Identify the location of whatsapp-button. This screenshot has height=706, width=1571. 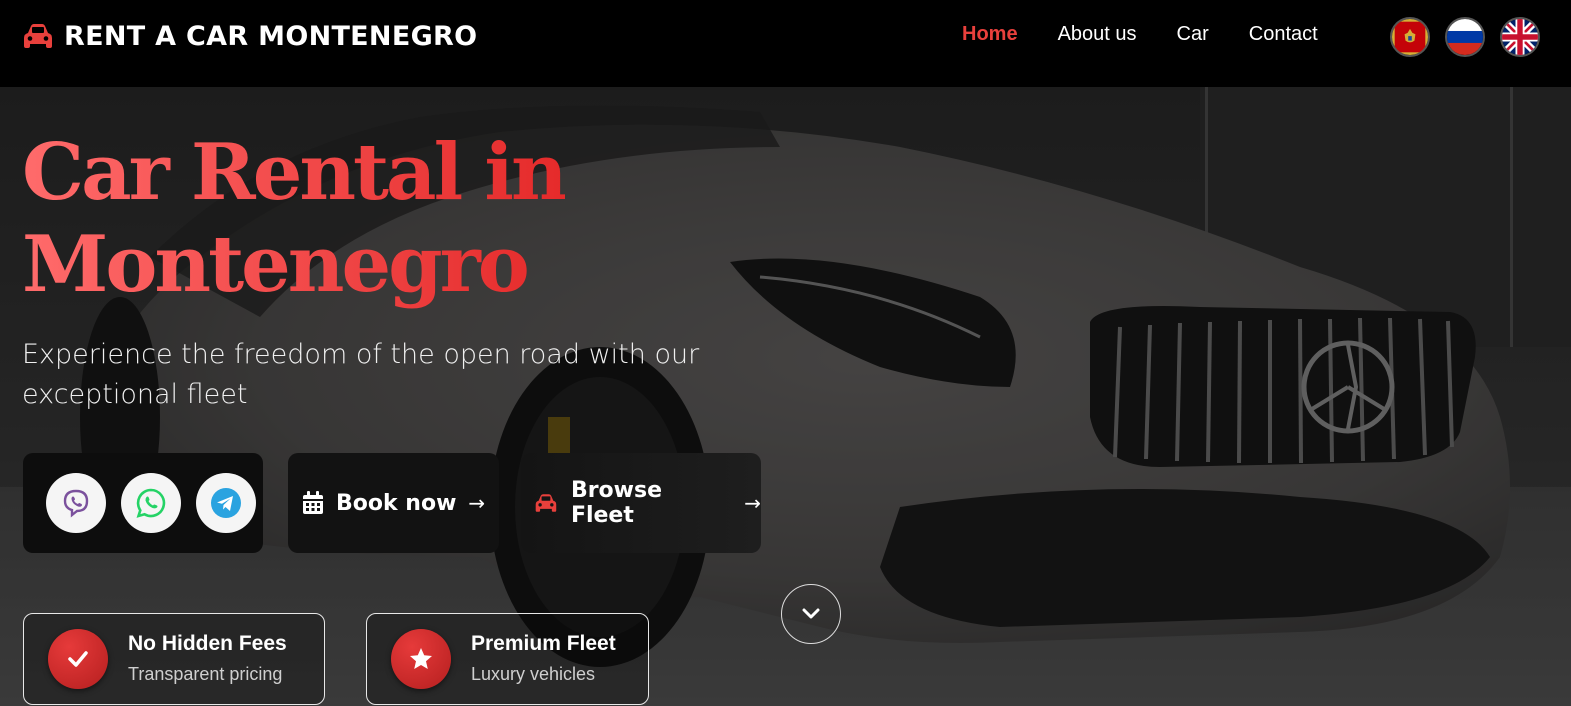
(151, 503).